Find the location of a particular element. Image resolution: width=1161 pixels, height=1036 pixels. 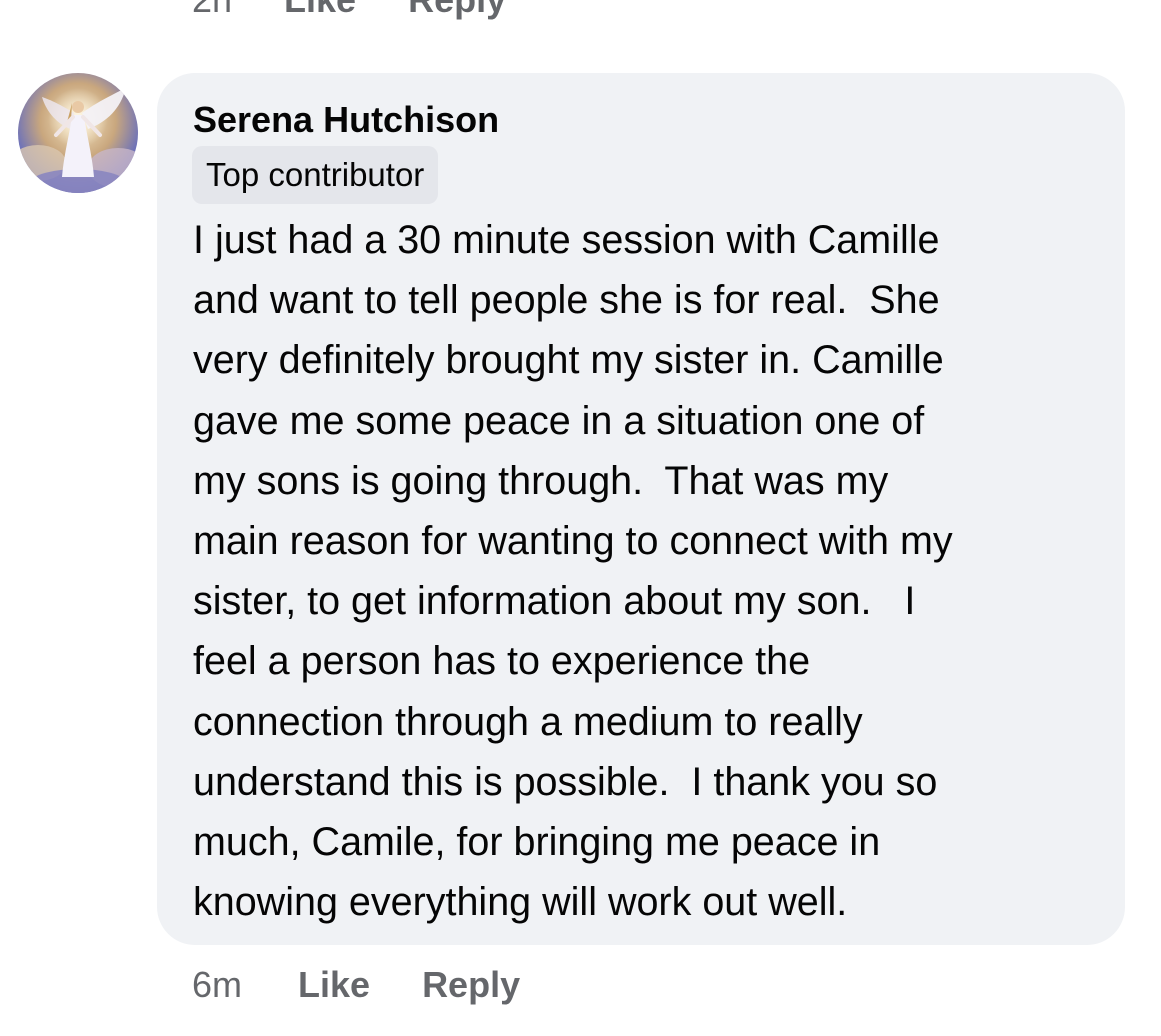

previous-comment-actions: 2h Like Reply is located at coordinates (375, 11).